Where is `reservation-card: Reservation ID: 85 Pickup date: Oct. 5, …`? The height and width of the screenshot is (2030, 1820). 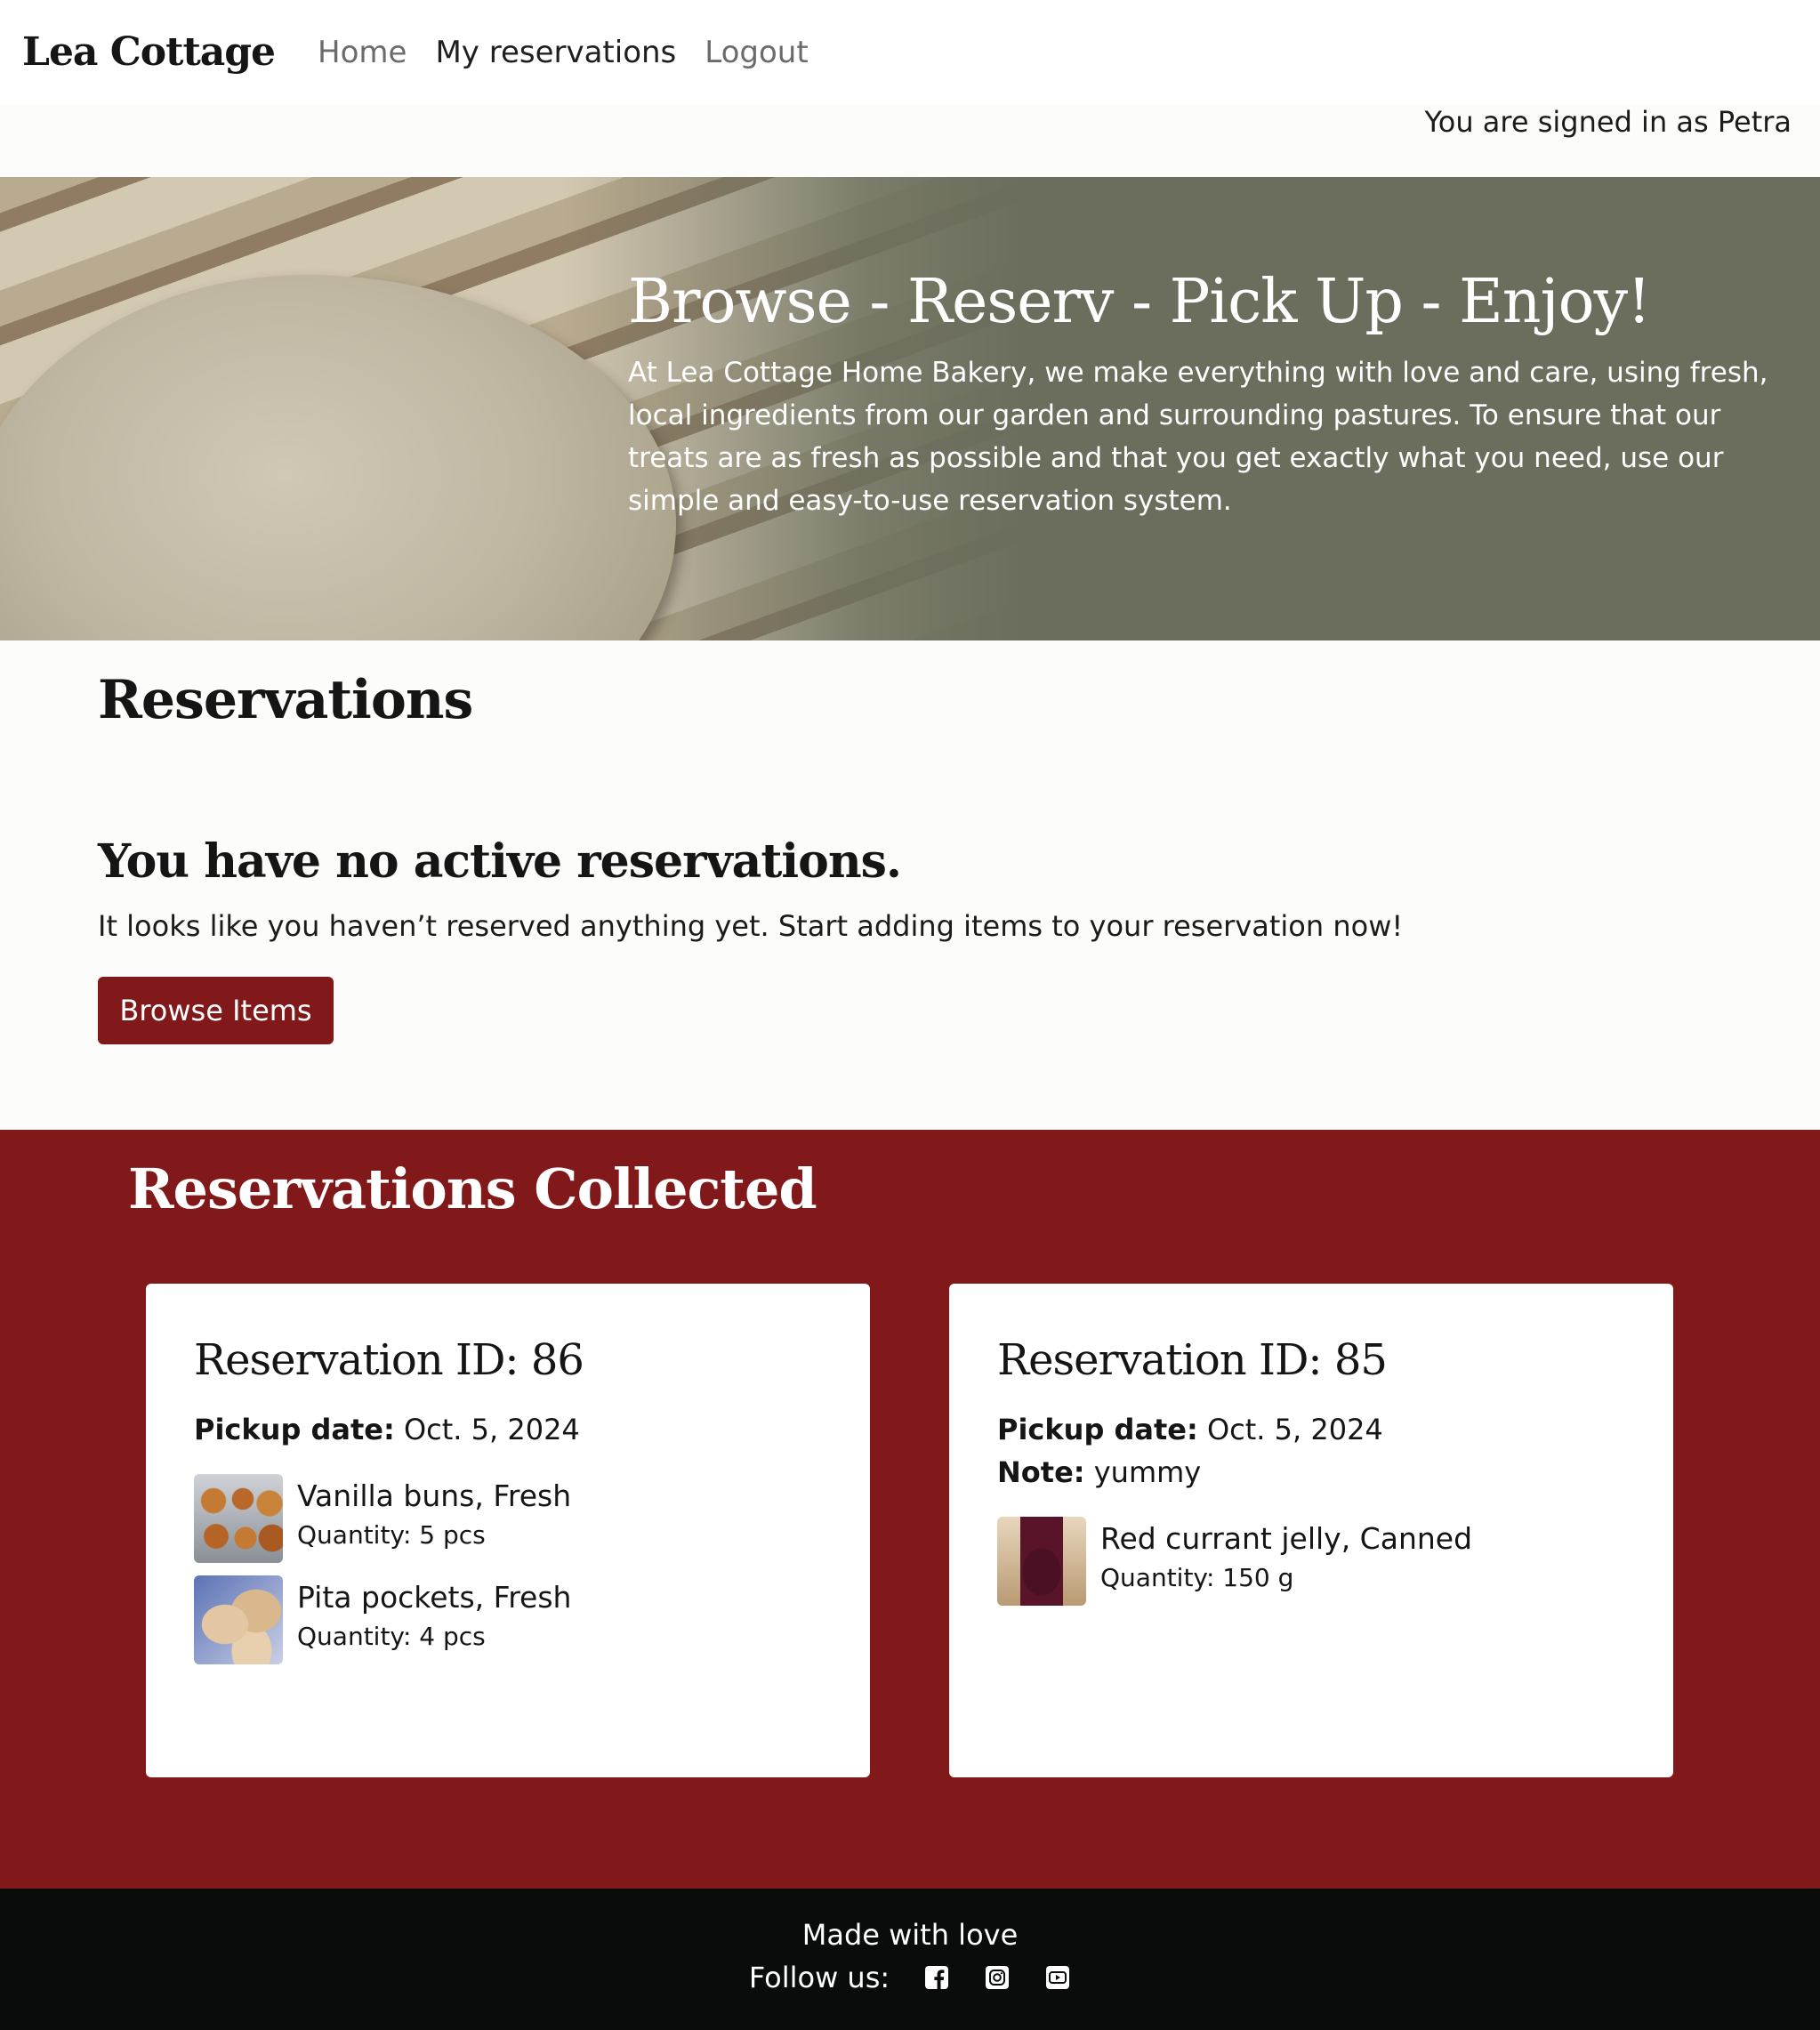 reservation-card: Reservation ID: 85 Pickup date: Oct. 5, … is located at coordinates (1311, 1530).